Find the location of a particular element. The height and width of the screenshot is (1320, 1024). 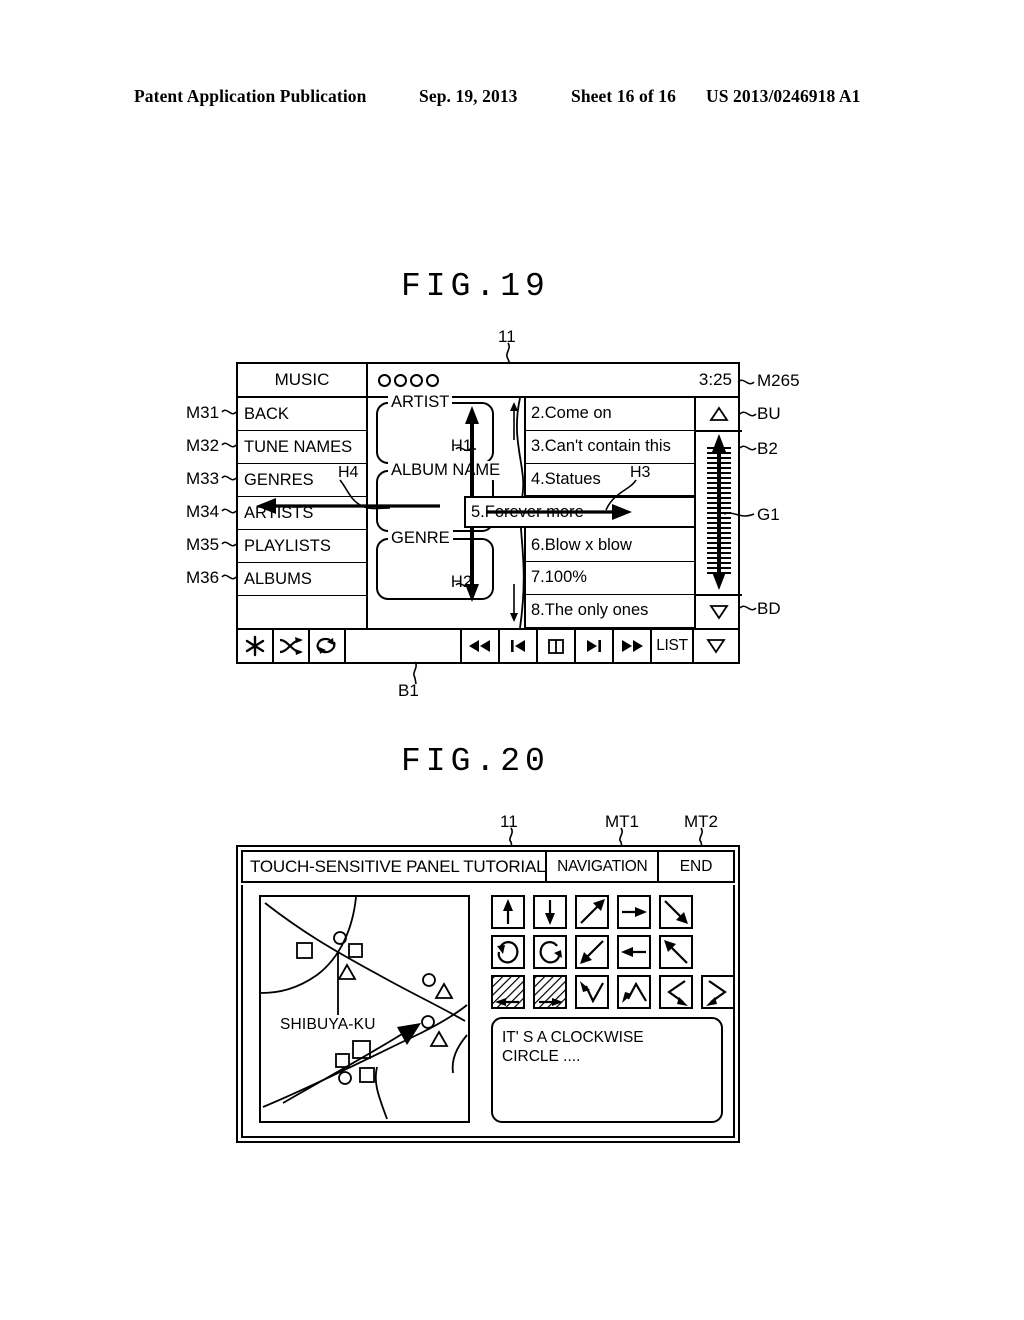

triangle-down-icon is located at coordinates (716, 646).